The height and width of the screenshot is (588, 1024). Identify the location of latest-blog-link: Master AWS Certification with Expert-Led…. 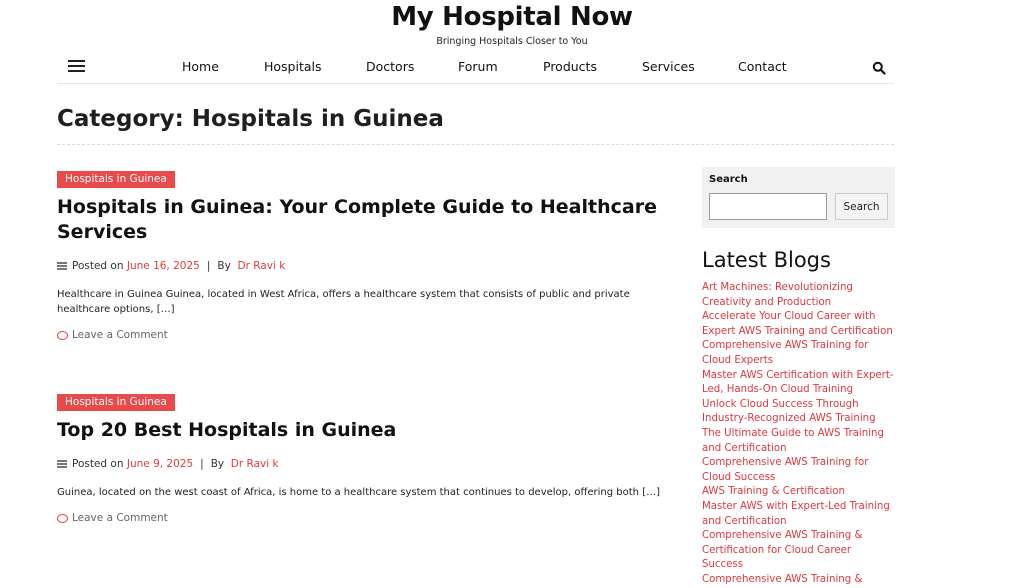
(798, 383).